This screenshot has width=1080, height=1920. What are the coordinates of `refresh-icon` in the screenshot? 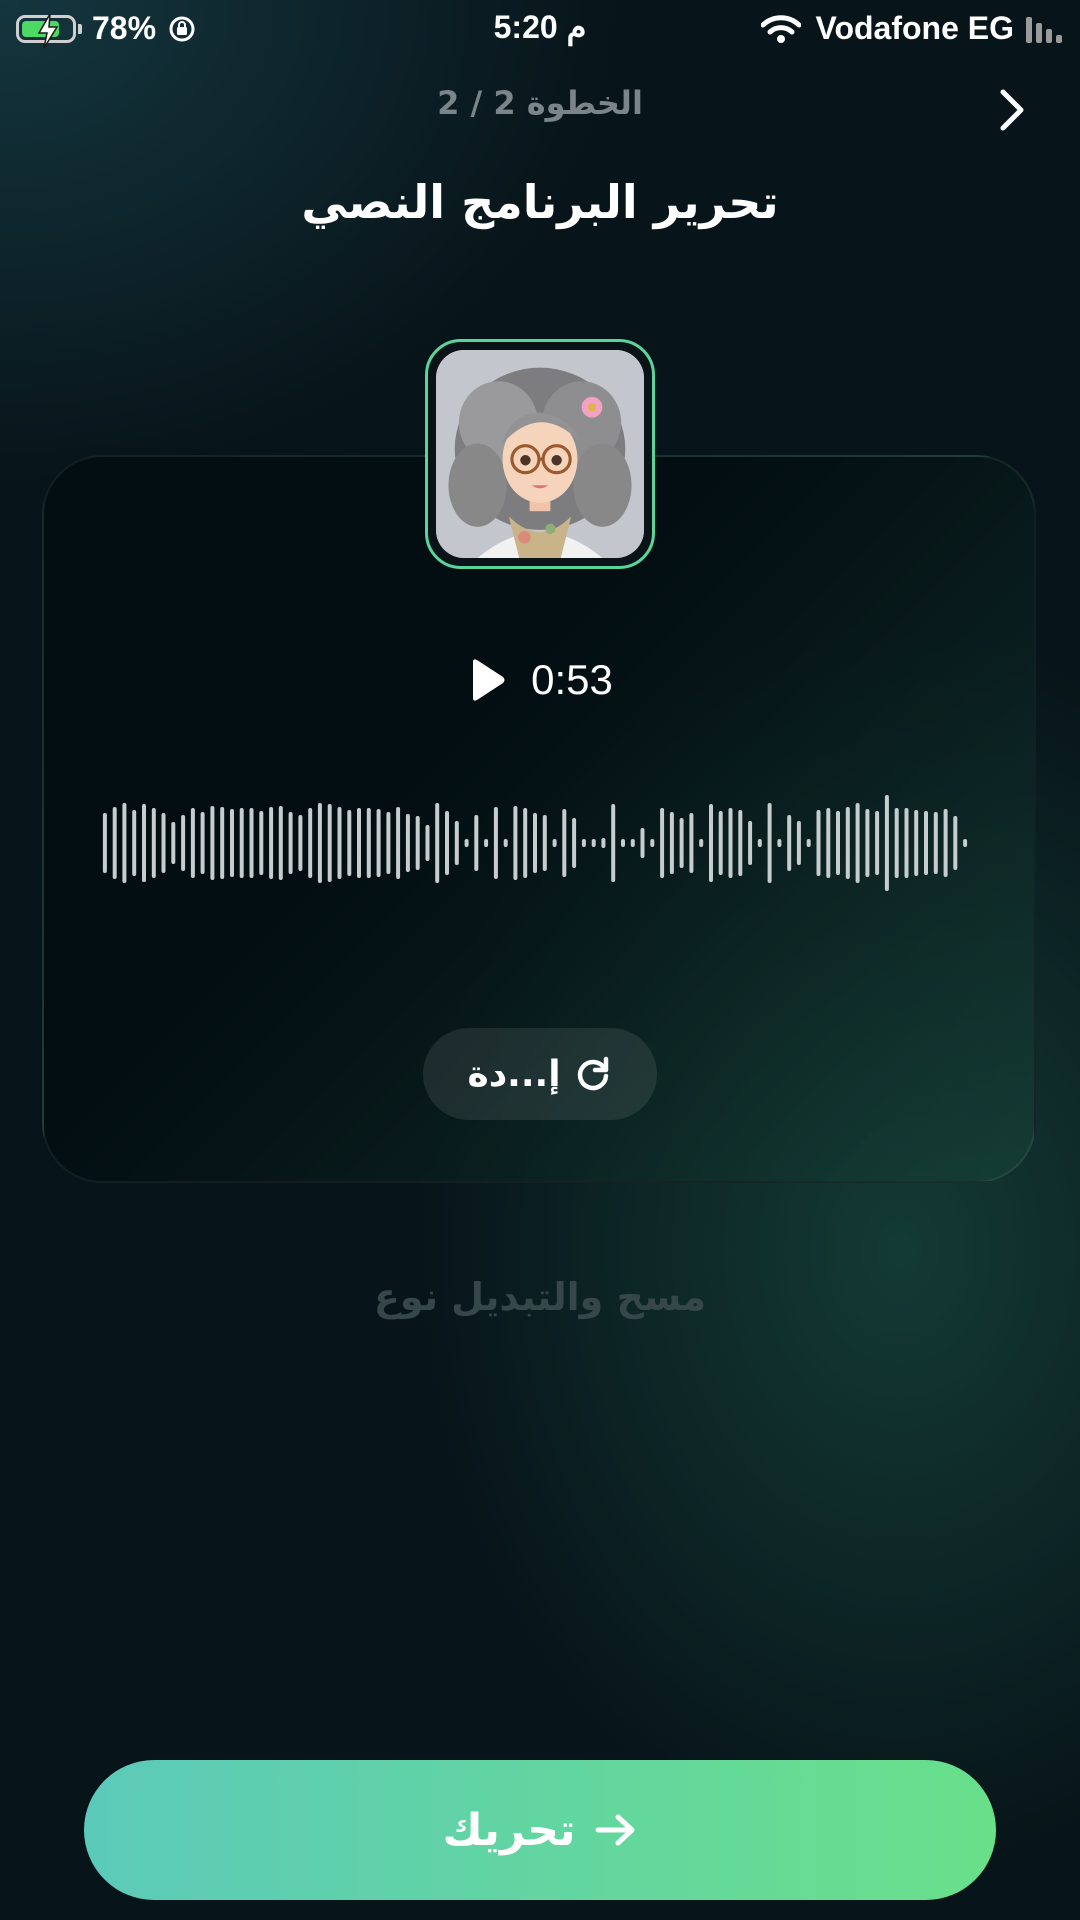 It's located at (592, 1073).